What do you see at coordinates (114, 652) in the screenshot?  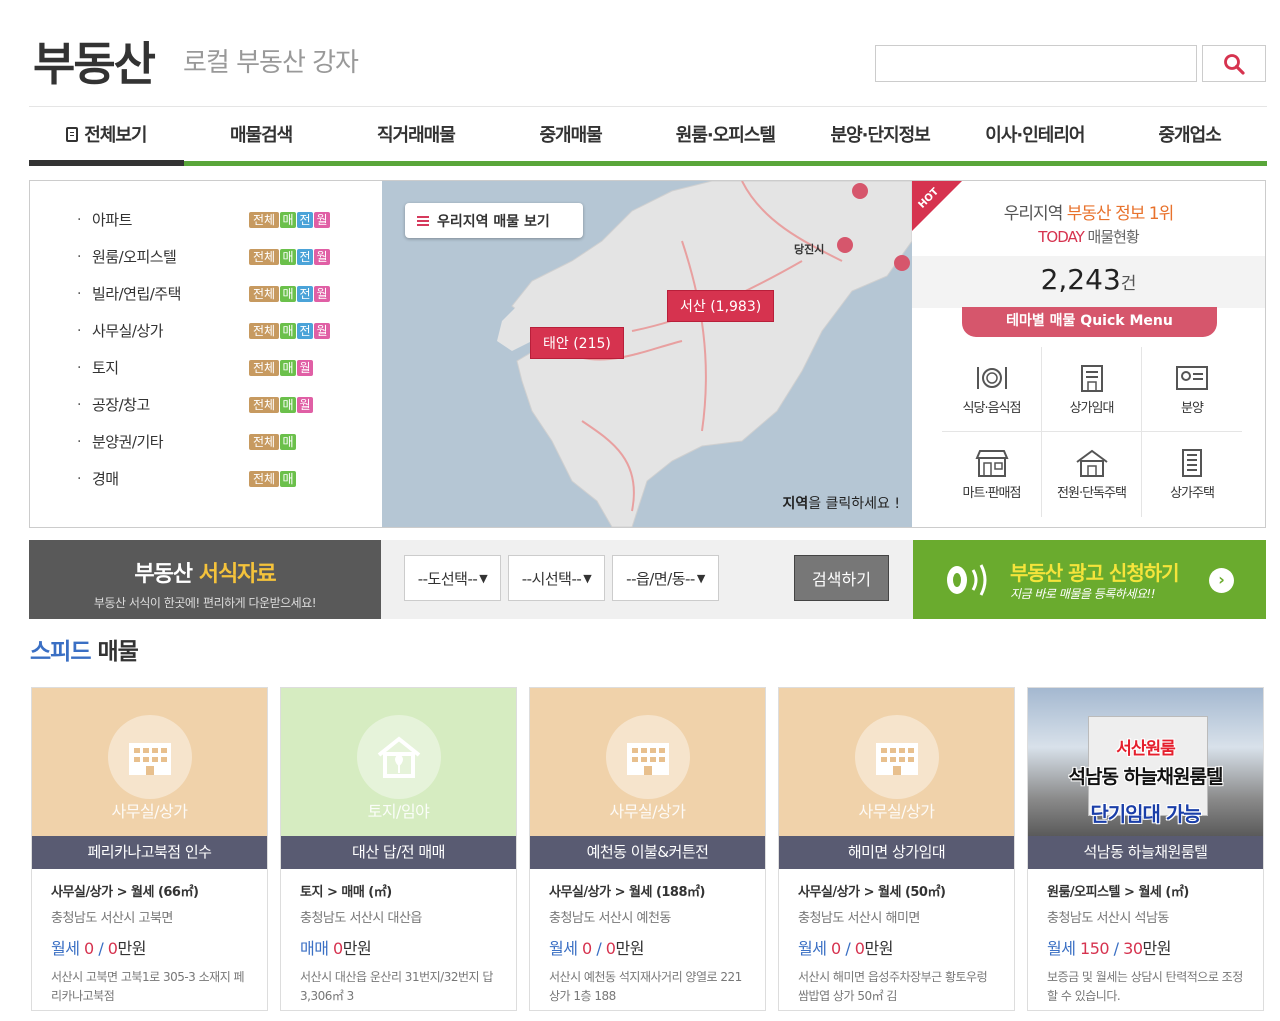 I see `speed-title-rest: 매물` at bounding box center [114, 652].